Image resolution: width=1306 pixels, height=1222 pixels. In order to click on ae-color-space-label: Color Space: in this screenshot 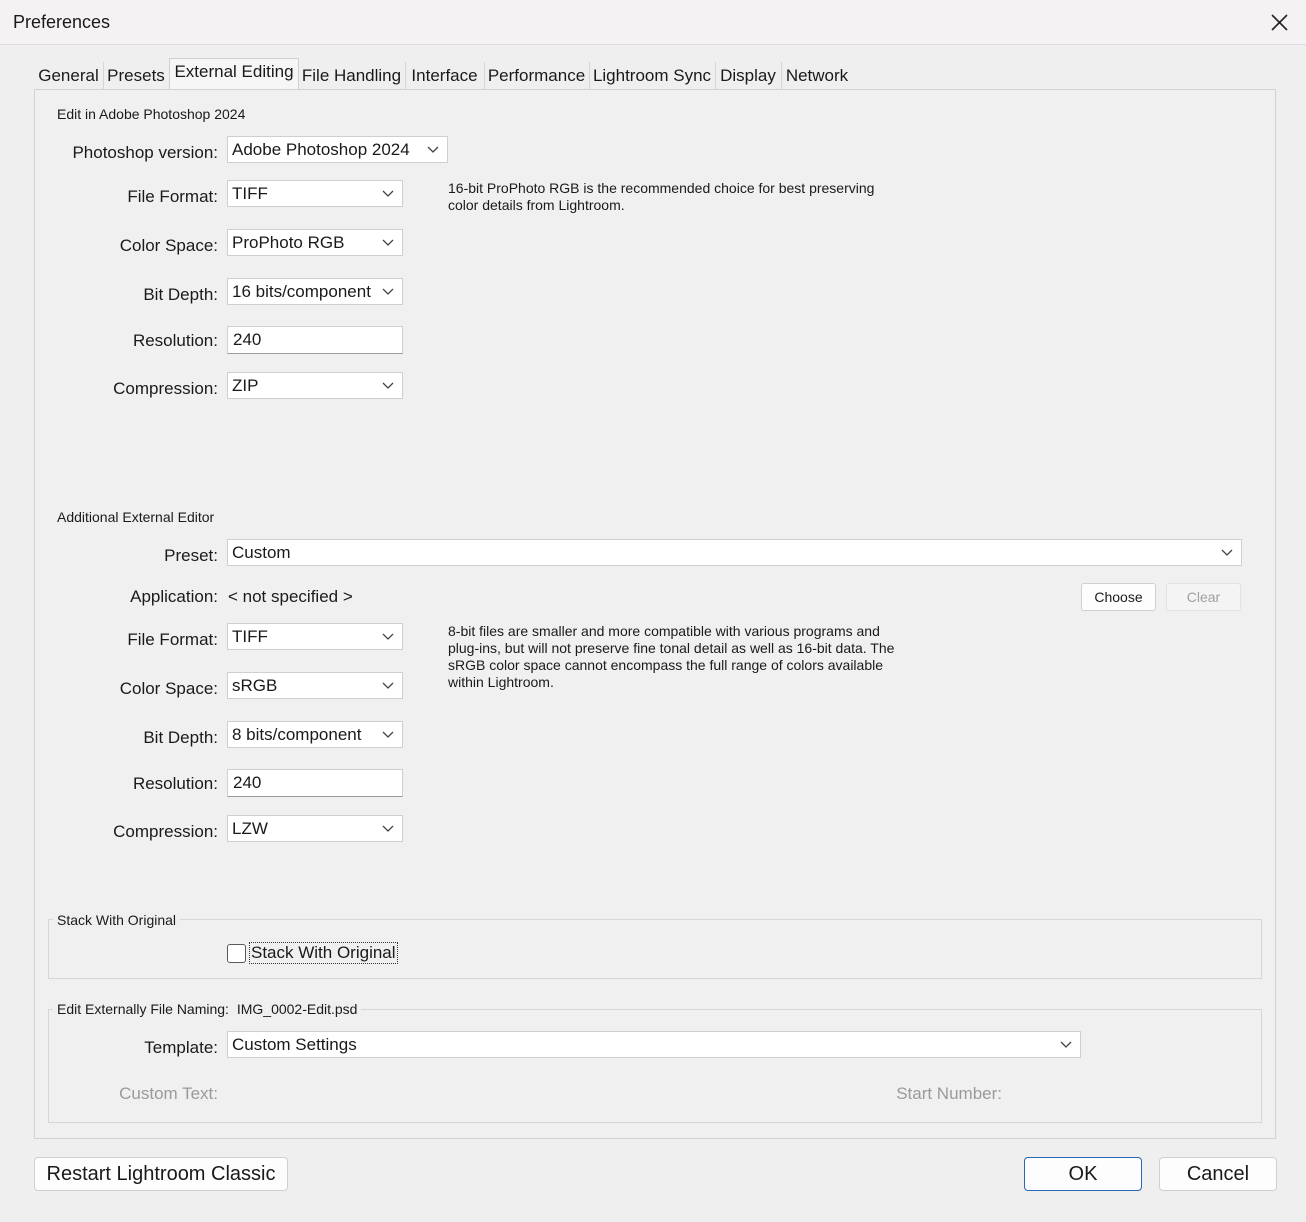, I will do `click(168, 688)`.